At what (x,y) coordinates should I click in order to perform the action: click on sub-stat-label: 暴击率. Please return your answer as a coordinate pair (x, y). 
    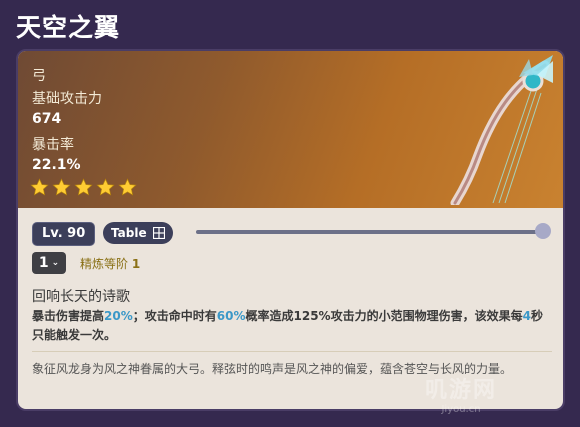
    Looking at the image, I should click on (53, 145).